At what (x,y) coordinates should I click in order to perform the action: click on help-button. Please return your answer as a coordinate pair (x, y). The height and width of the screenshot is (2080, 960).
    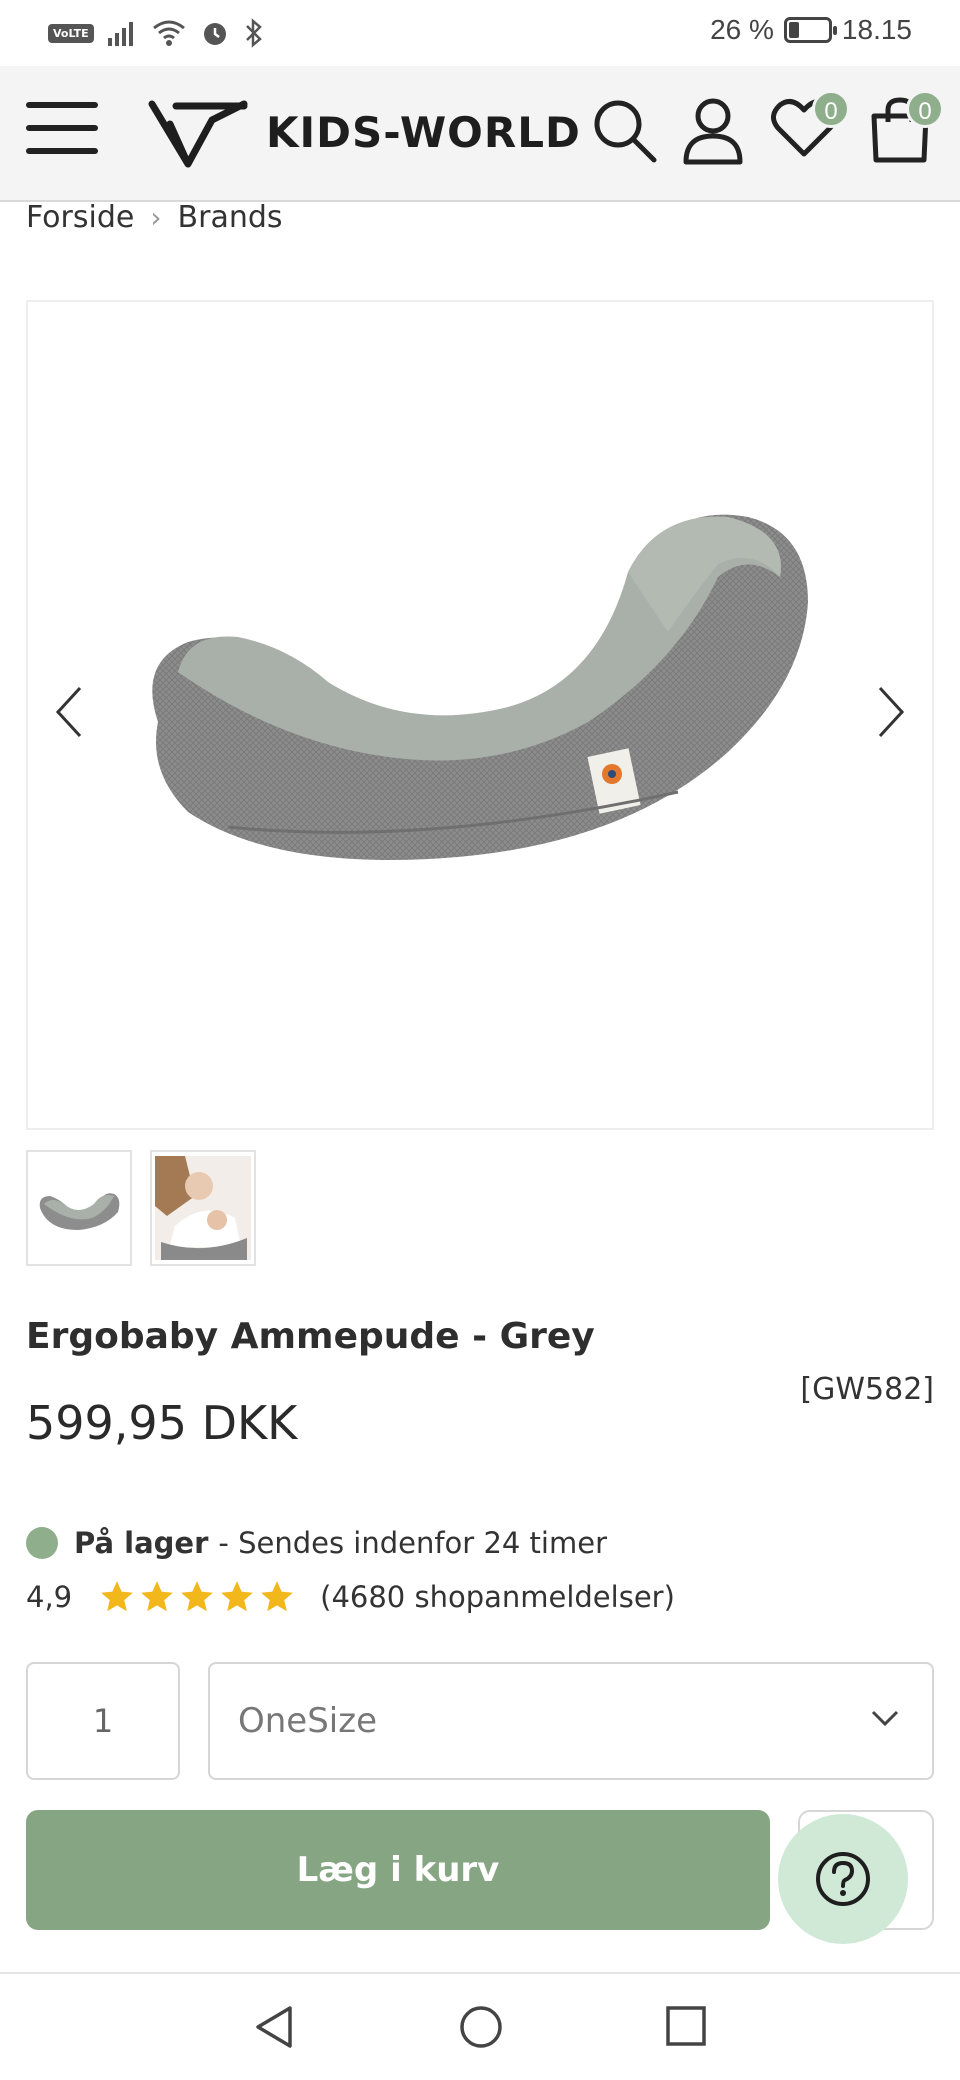
    Looking at the image, I should click on (843, 1879).